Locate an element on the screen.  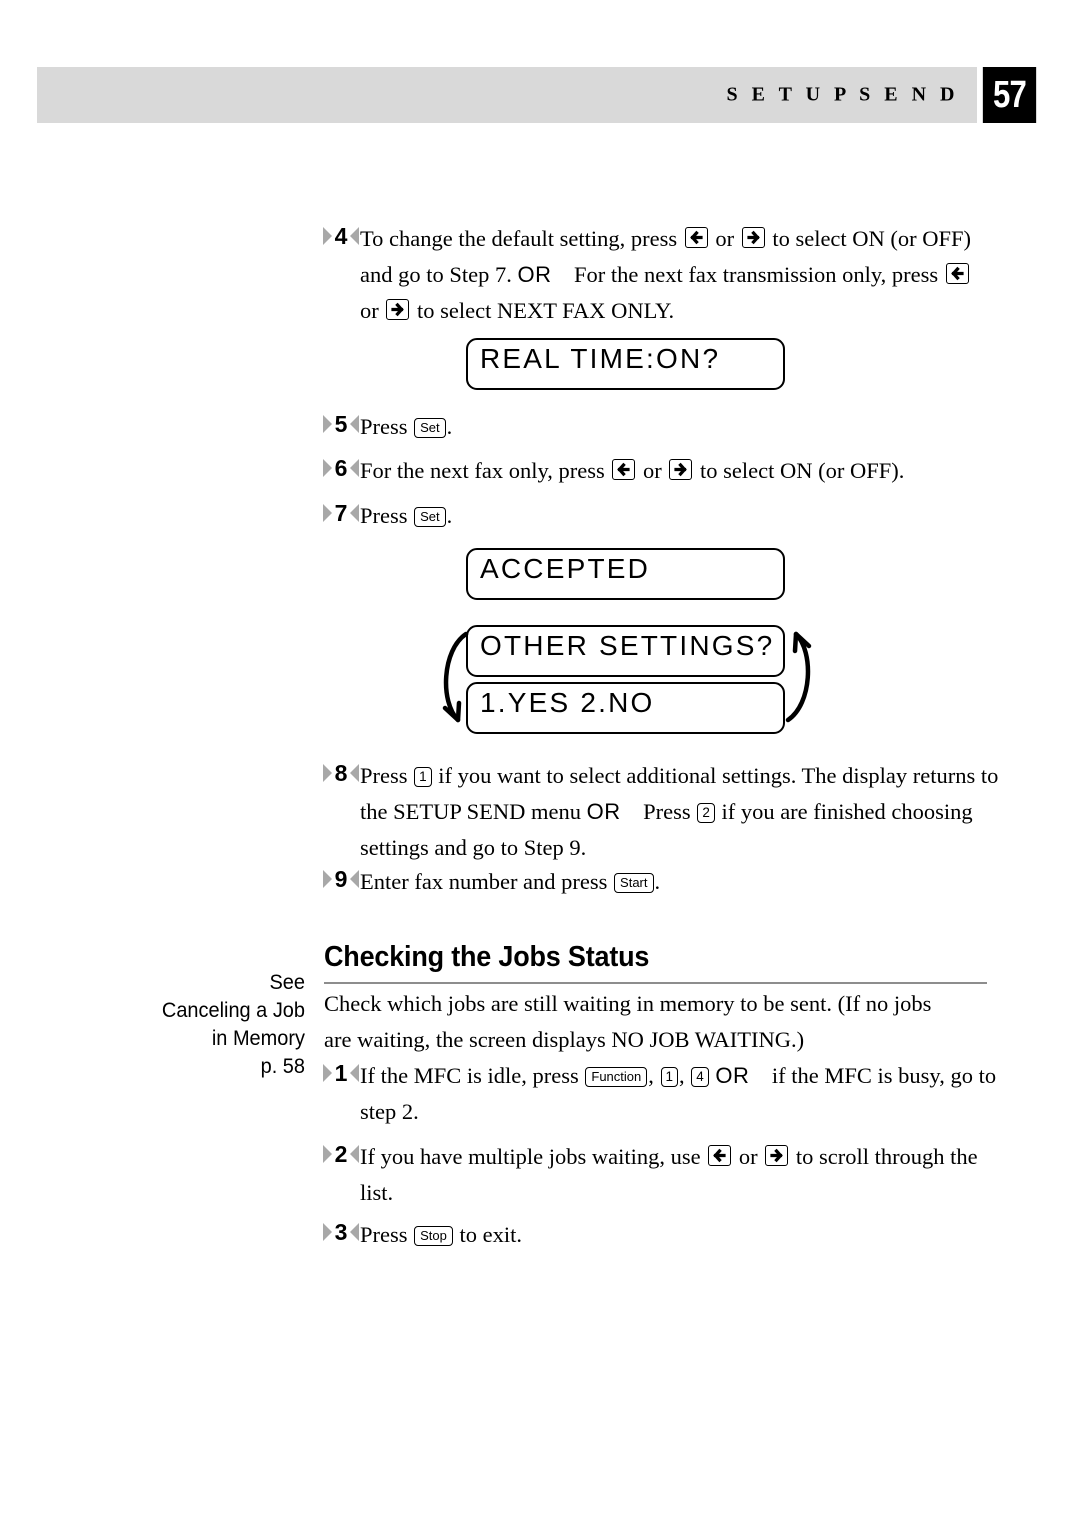
key-button-stop: Stop is located at coordinates (433, 1236).